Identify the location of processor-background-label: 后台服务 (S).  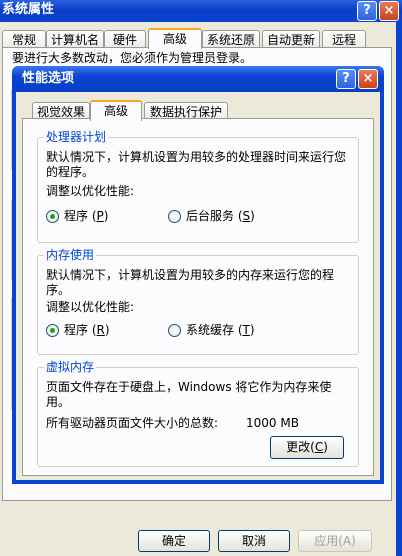
(220, 216).